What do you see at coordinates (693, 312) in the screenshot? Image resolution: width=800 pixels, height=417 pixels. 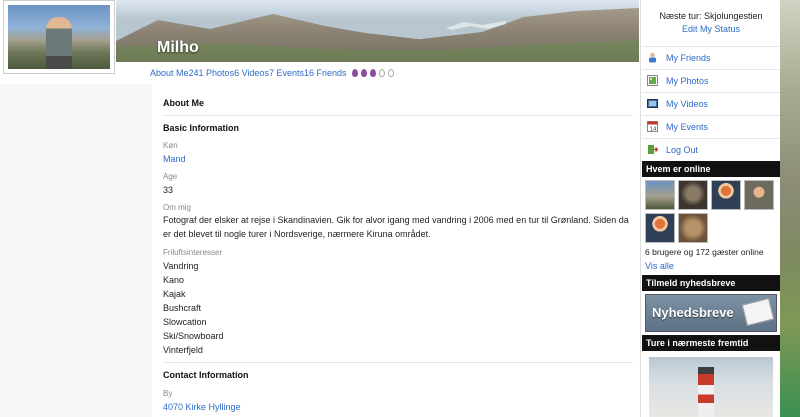 I see `newsletter-banner-text: Nyhedsbreve` at bounding box center [693, 312].